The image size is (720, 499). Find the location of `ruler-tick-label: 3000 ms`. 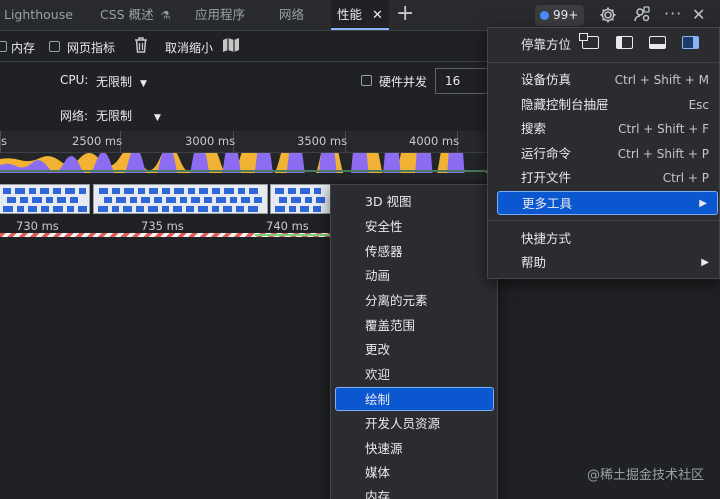

ruler-tick-label: 3000 ms is located at coordinates (210, 141).